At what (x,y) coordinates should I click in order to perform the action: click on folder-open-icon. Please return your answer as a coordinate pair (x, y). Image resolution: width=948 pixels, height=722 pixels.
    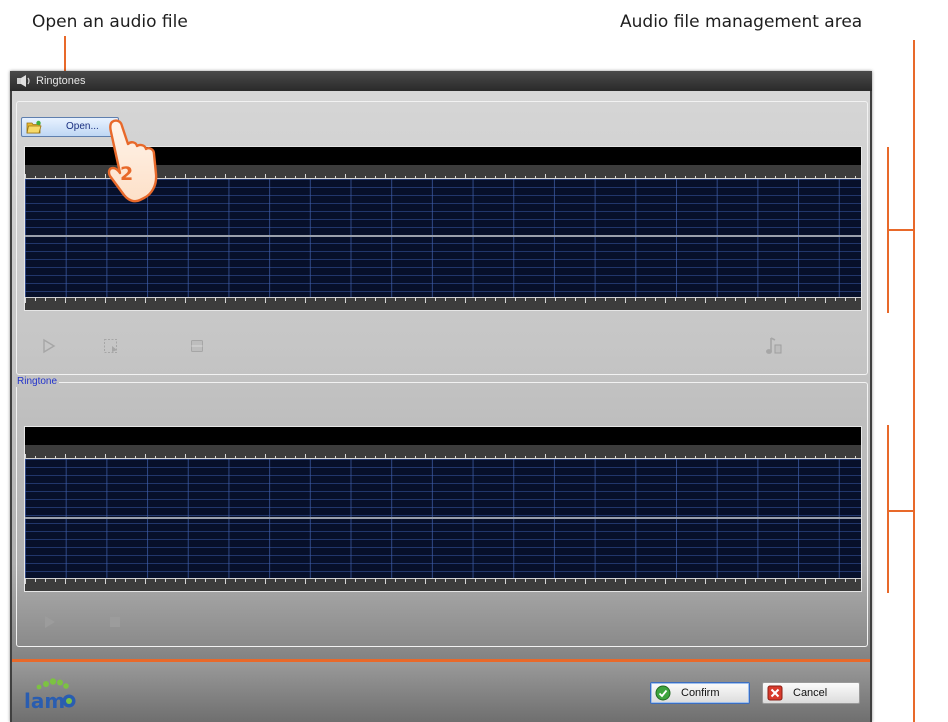
    Looking at the image, I should click on (34, 127).